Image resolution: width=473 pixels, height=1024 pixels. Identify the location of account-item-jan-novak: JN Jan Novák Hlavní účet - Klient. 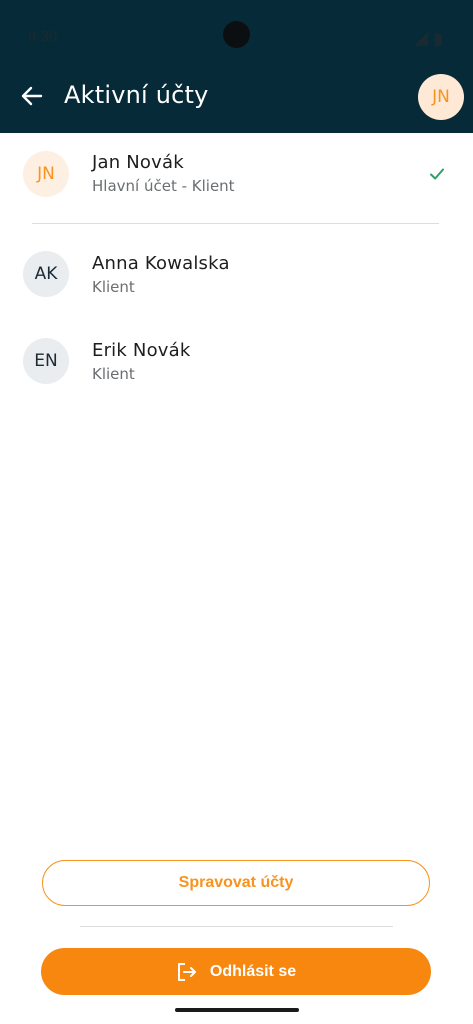
(236, 174).